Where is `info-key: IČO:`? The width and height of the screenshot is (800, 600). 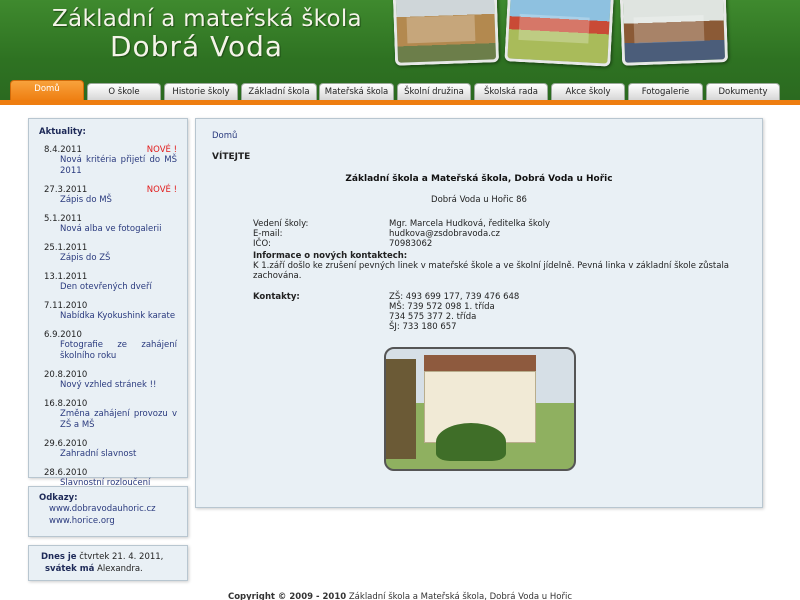
info-key: IČO: is located at coordinates (262, 244).